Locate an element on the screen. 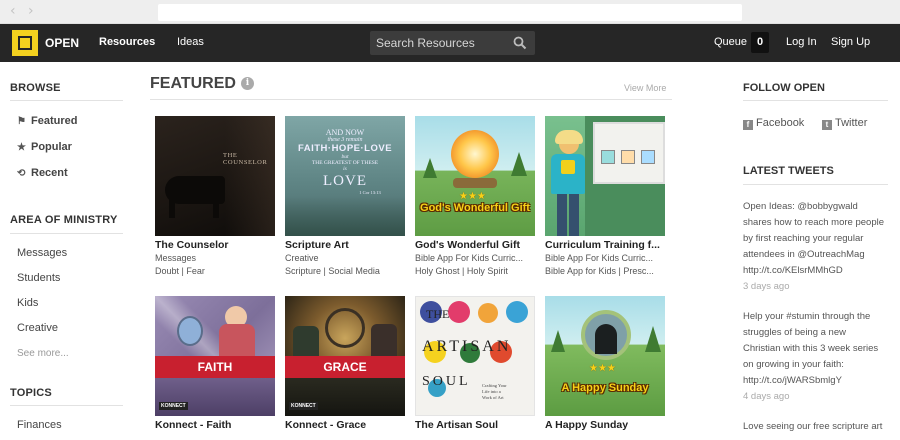 The height and width of the screenshot is (440, 900). thumbnail-text: SOUL is located at coordinates (446, 381).